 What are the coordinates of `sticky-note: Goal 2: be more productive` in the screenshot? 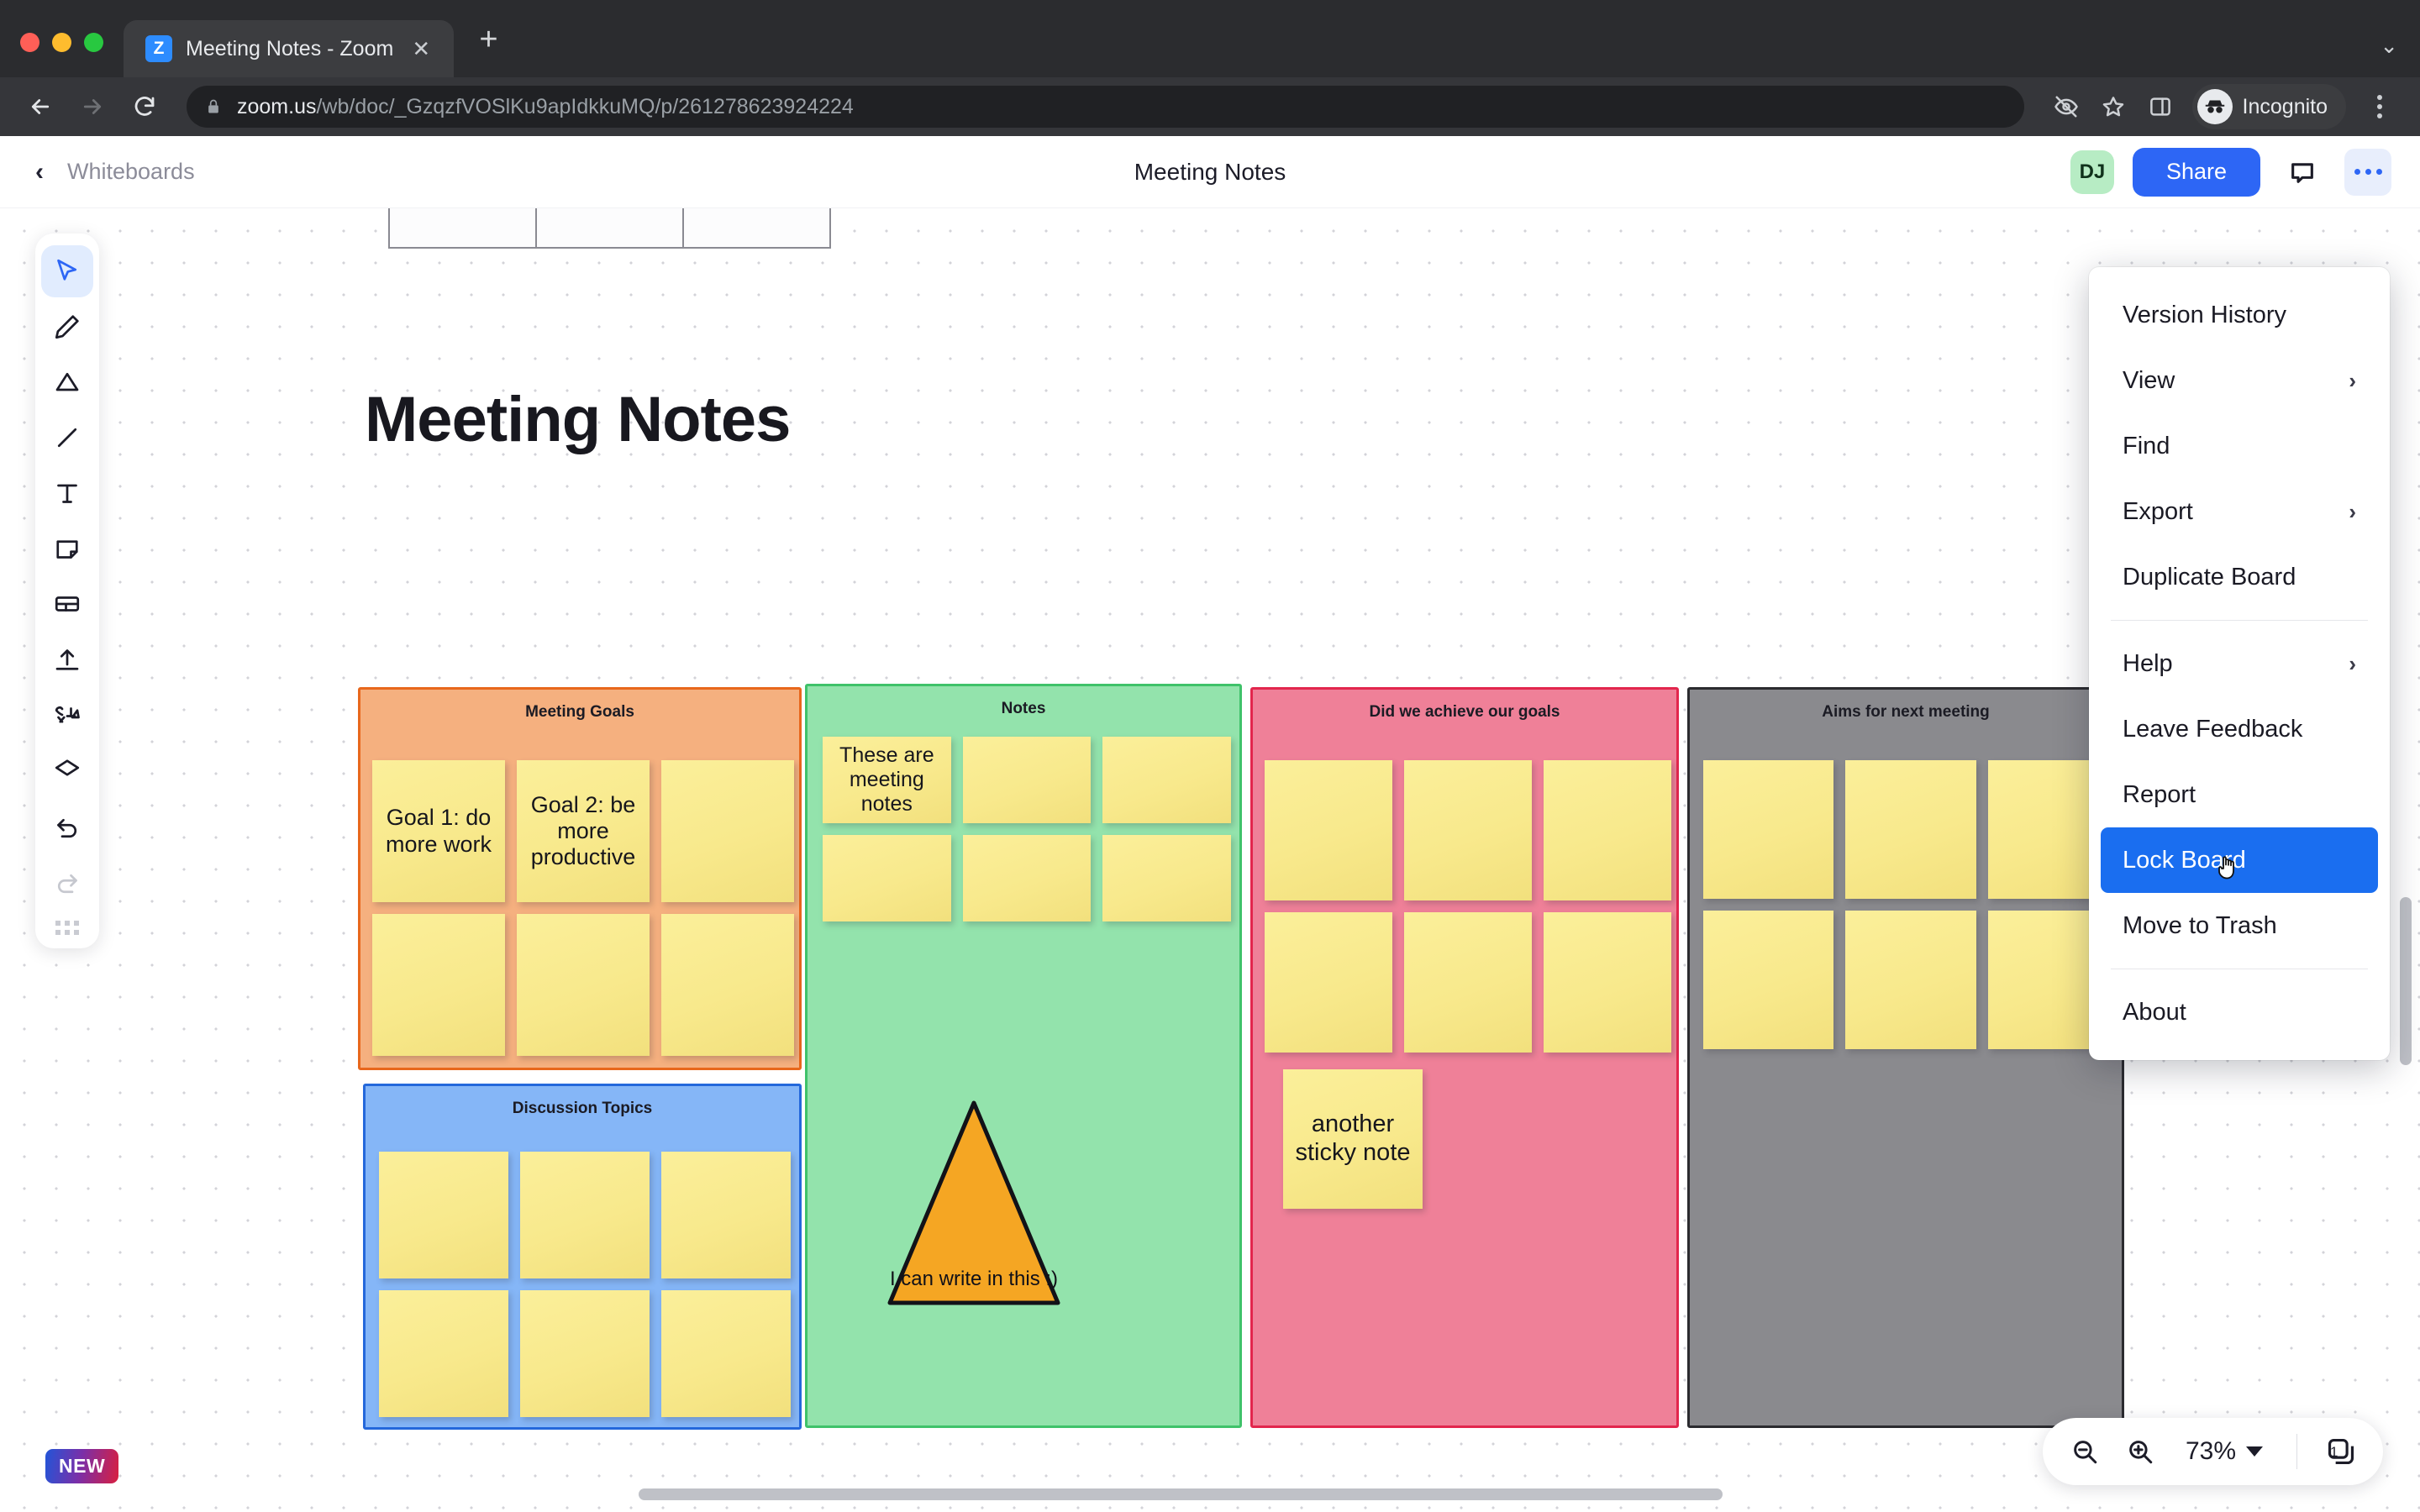 It's located at (583, 831).